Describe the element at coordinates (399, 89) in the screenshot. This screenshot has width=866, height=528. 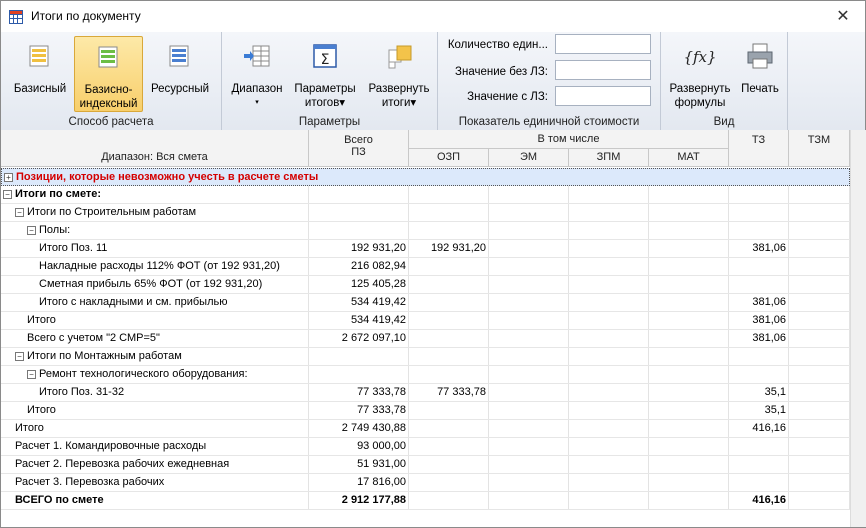
I see `expand-totals-label1: Развернуть` at that location.